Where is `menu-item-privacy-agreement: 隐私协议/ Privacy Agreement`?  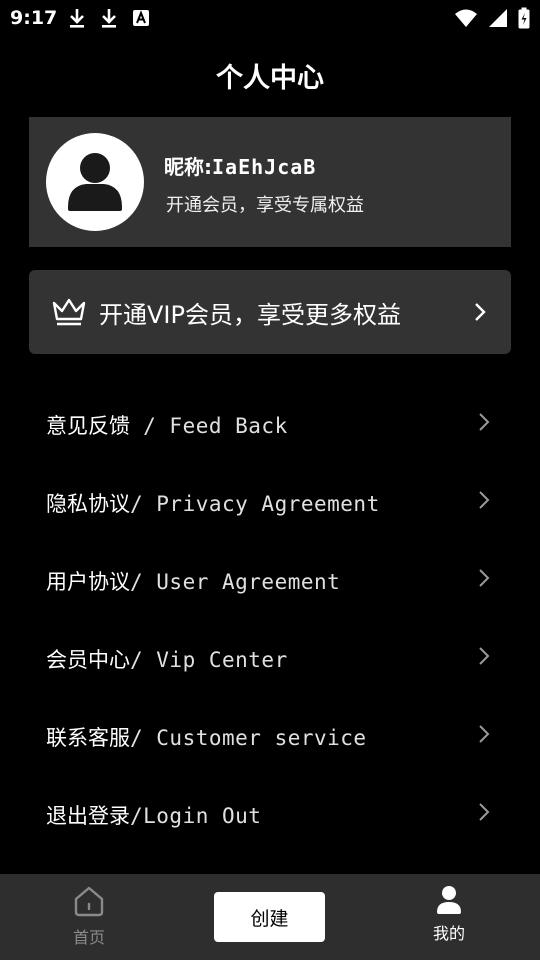
menu-item-privacy-agreement: 隐私协议/ Privacy Agreement is located at coordinates (270, 501).